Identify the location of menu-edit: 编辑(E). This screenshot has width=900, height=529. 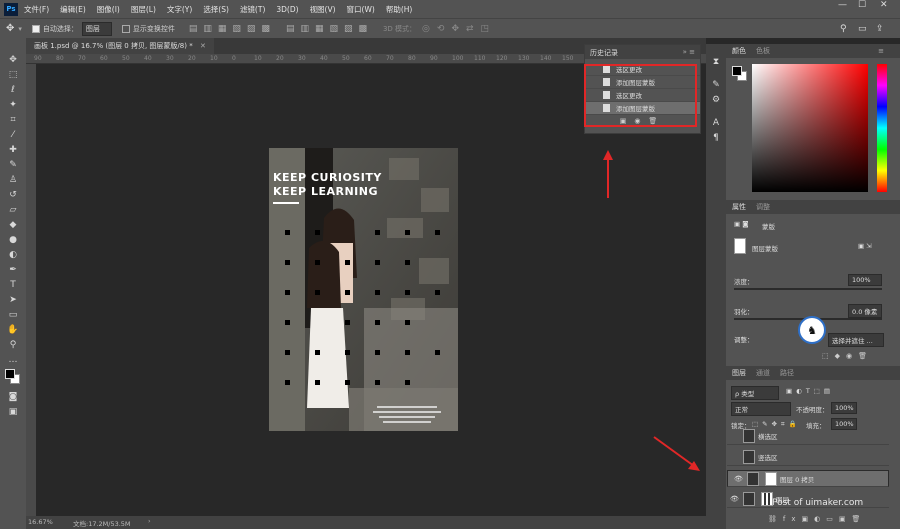
(73, 9).